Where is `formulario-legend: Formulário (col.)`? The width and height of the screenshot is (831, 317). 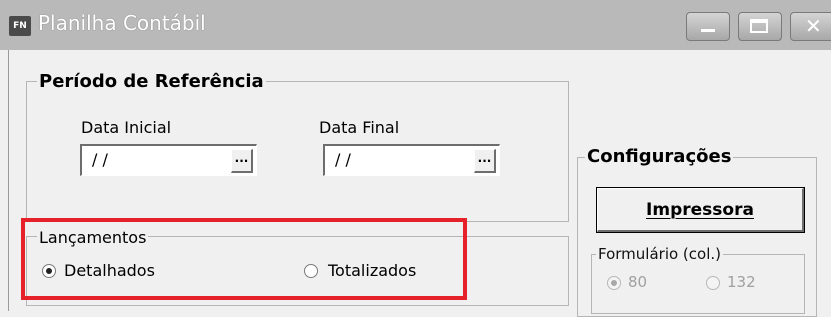
formulario-legend: Formulário (col.) is located at coordinates (659, 254).